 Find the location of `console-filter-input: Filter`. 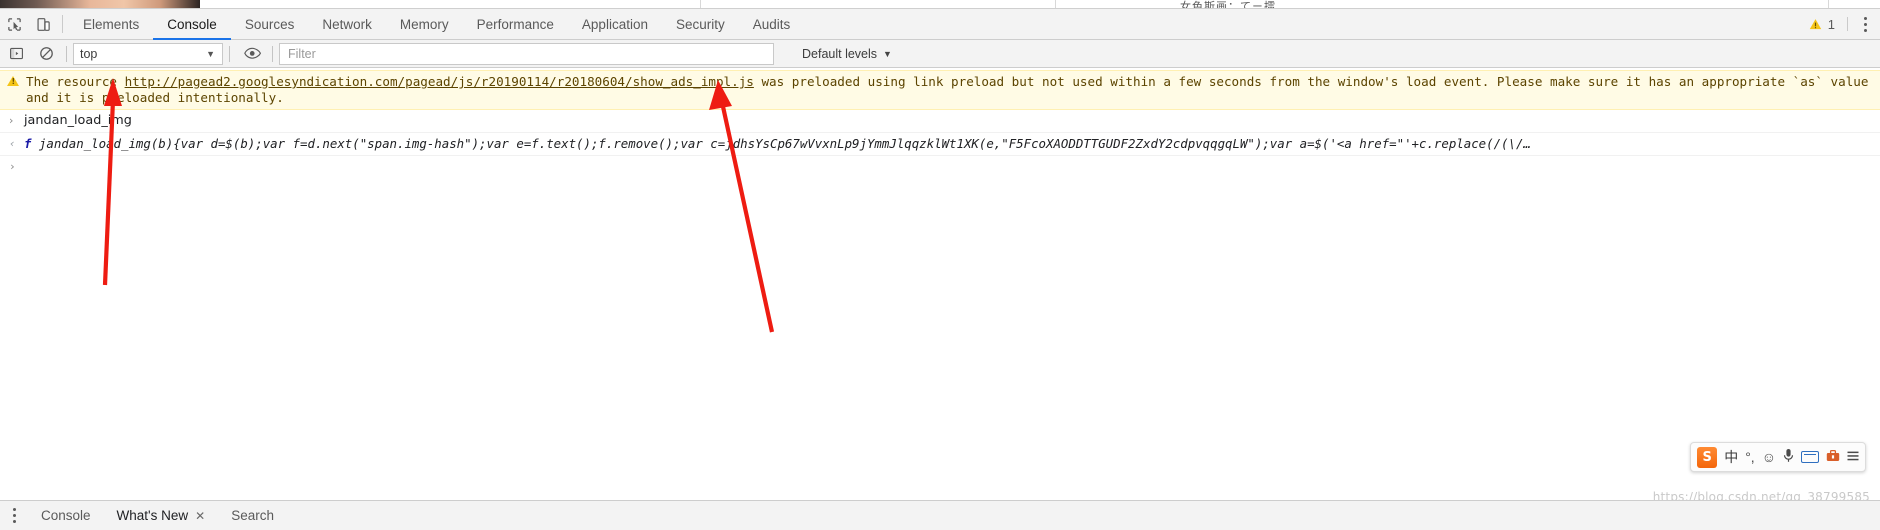

console-filter-input: Filter is located at coordinates (526, 53).